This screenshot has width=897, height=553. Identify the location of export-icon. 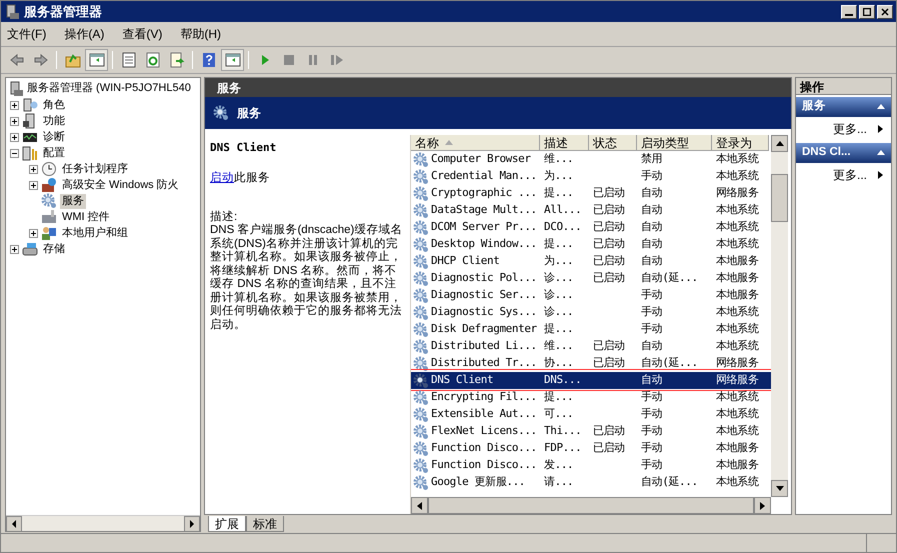
(176, 60).